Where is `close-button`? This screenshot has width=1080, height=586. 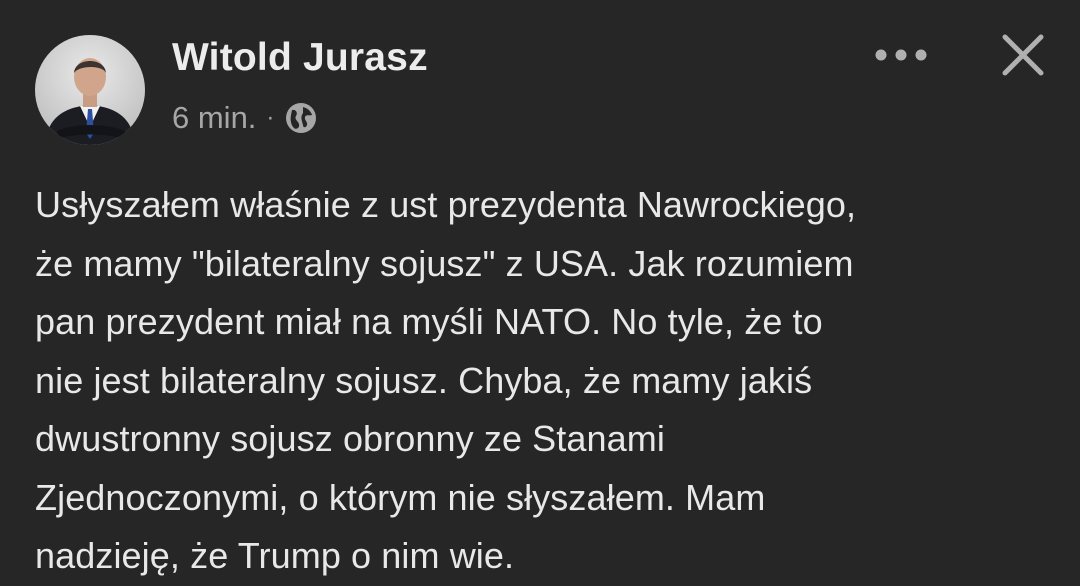
close-button is located at coordinates (1023, 55).